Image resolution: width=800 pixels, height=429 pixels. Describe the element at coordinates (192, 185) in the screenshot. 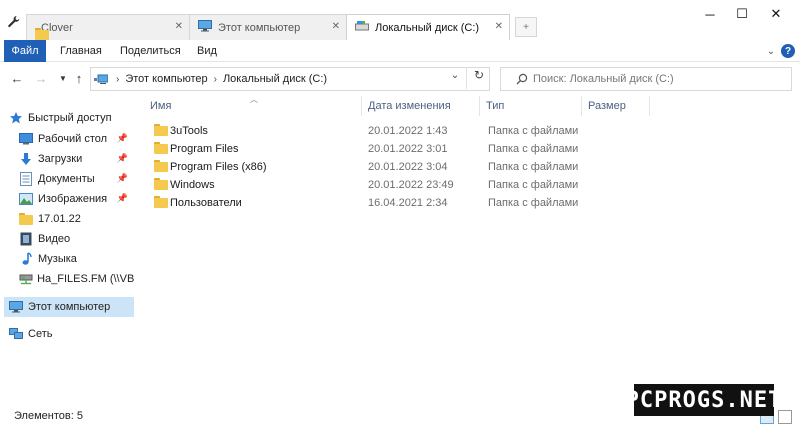

I see `file-name: Windows` at that location.